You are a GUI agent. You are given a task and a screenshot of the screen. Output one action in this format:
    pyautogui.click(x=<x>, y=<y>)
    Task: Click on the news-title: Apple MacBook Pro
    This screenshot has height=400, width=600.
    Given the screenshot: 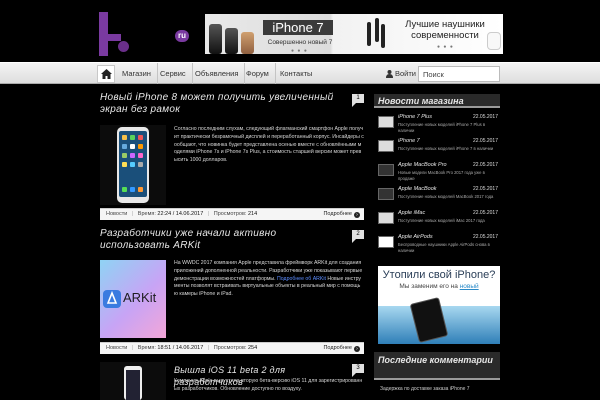 What is the action you would take?
    pyautogui.click(x=422, y=165)
    